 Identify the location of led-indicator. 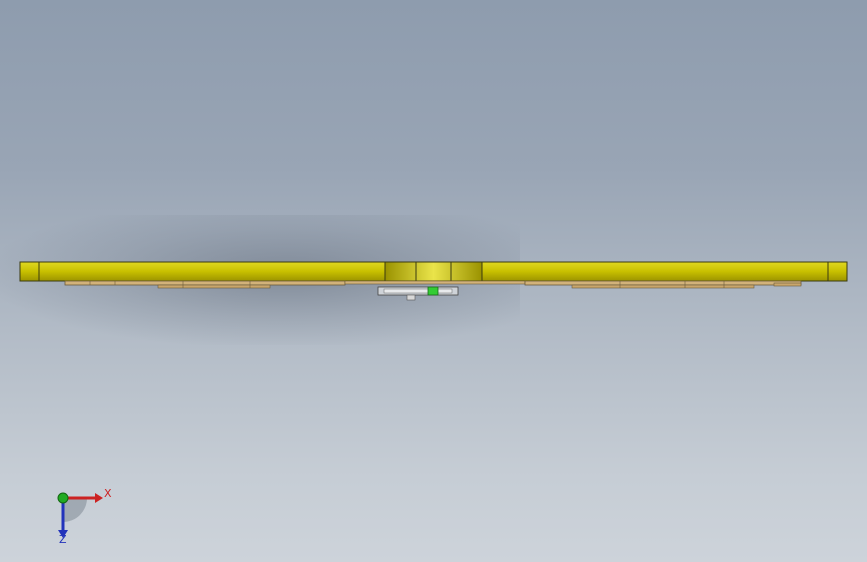
(433, 291).